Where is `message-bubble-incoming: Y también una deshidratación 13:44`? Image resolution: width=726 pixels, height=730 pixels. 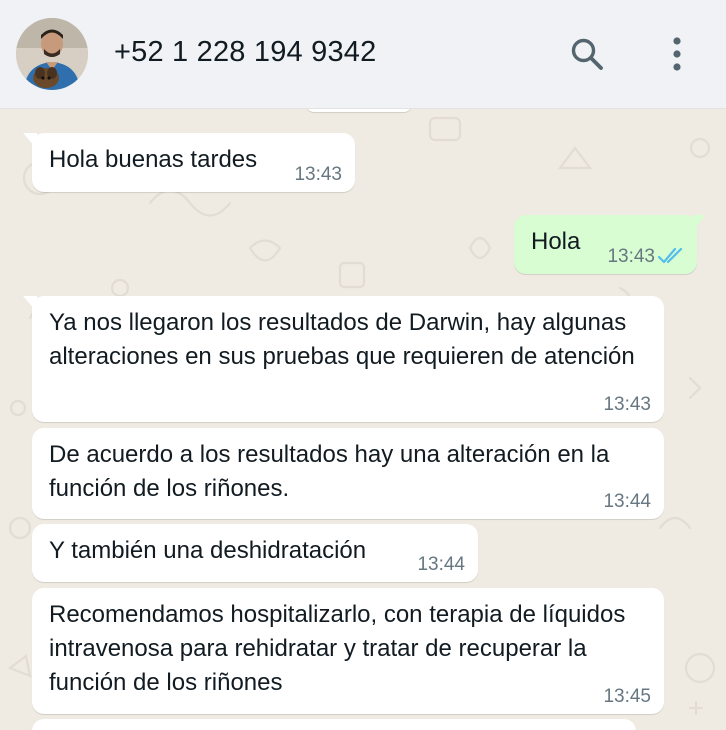 message-bubble-incoming: Y también una deshidratación 13:44 is located at coordinates (255, 553).